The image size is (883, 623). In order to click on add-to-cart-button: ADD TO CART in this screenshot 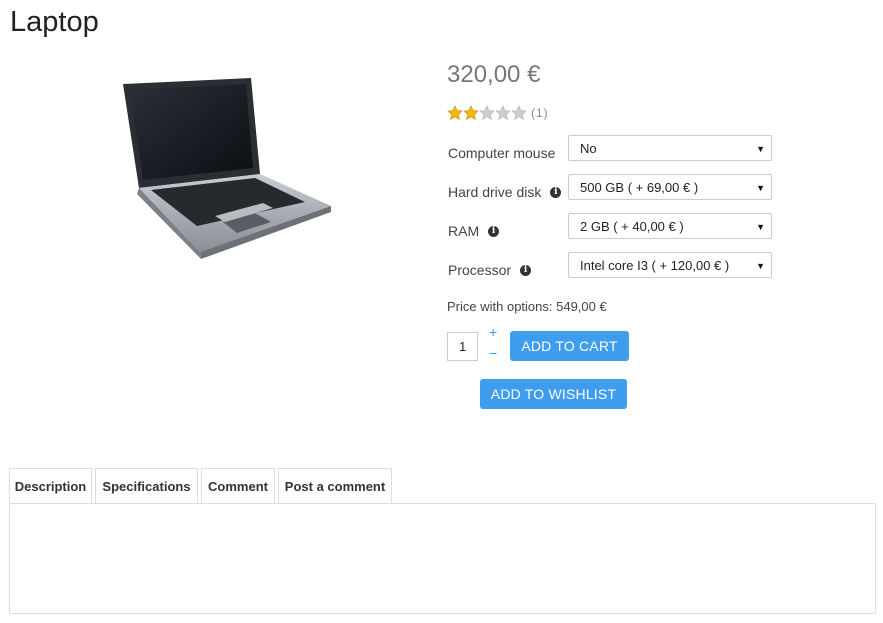, I will do `click(569, 346)`.